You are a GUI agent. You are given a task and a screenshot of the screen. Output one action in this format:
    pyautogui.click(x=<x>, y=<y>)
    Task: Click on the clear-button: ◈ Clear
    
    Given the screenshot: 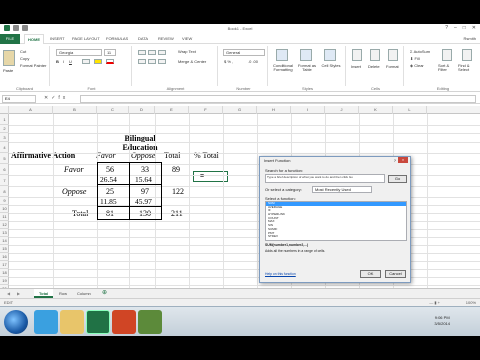 What is the action you would take?
    pyautogui.click(x=417, y=65)
    